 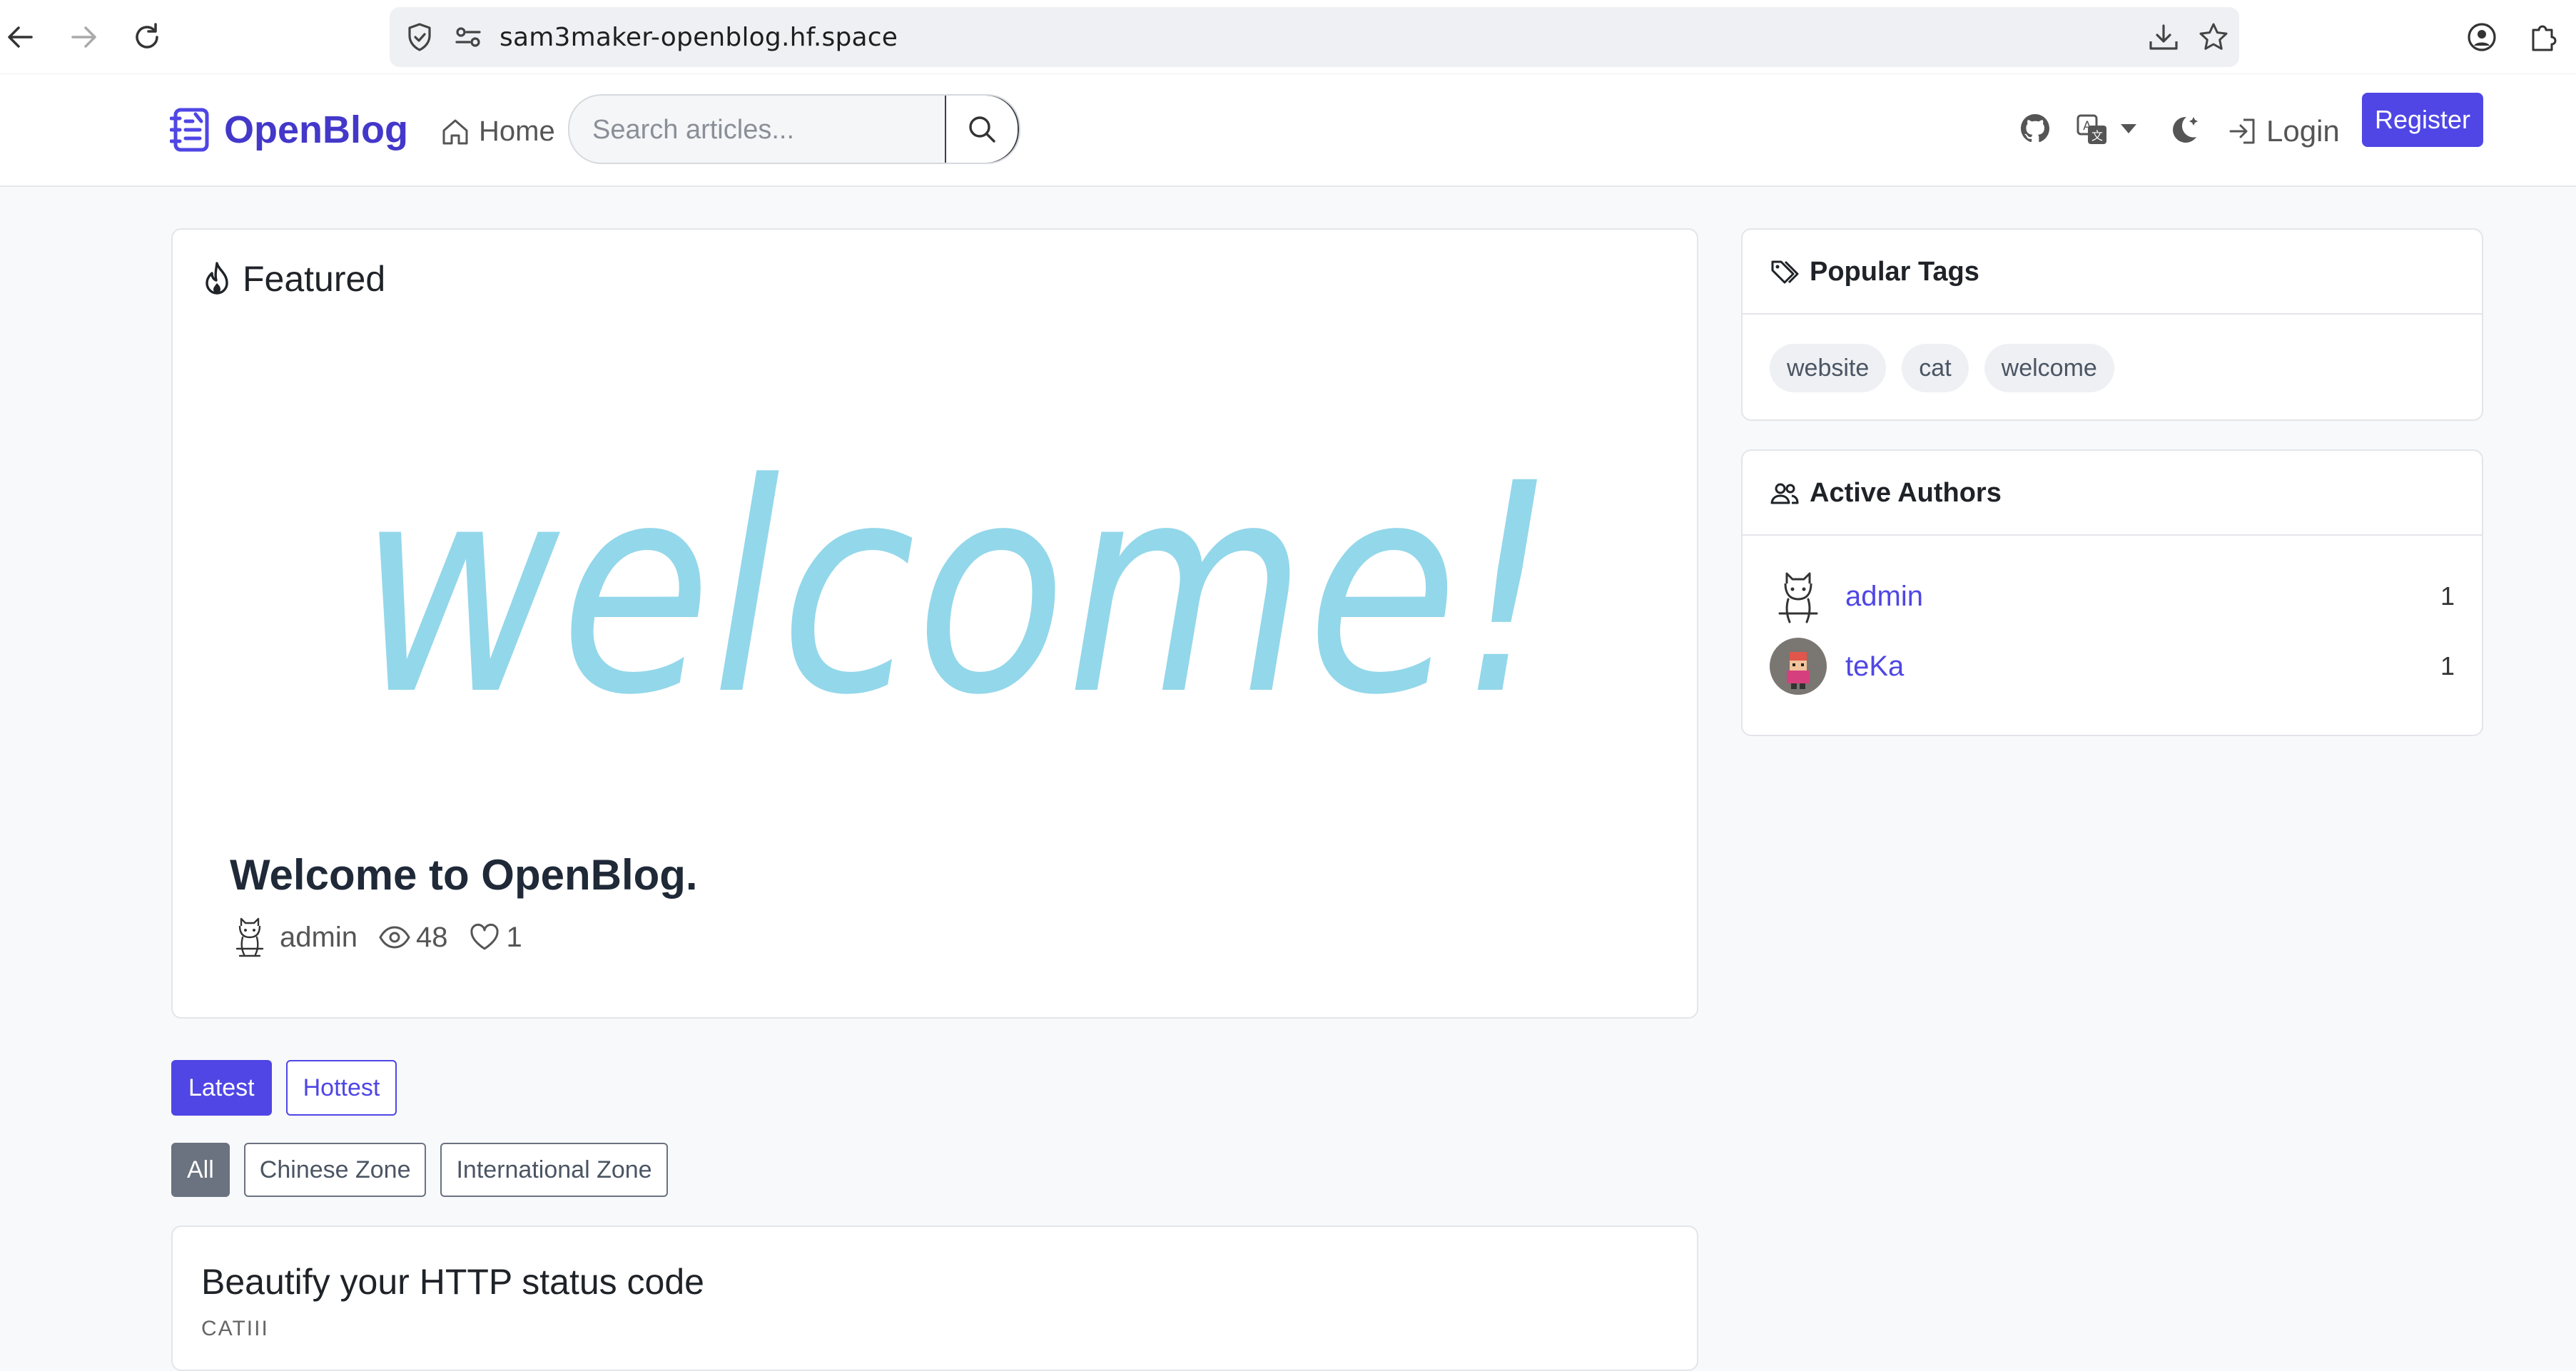 I want to click on teka-avatar, so click(x=1798, y=666).